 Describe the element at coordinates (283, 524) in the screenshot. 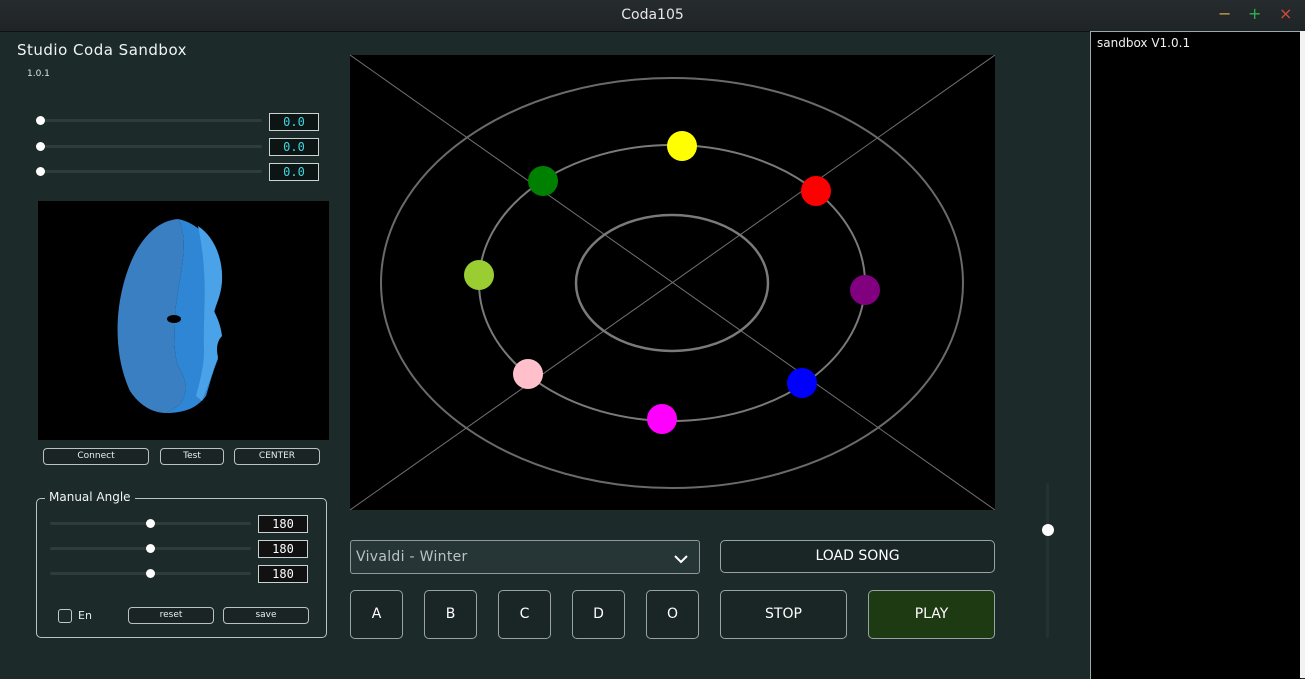

I see `angle-1-value: 180` at that location.